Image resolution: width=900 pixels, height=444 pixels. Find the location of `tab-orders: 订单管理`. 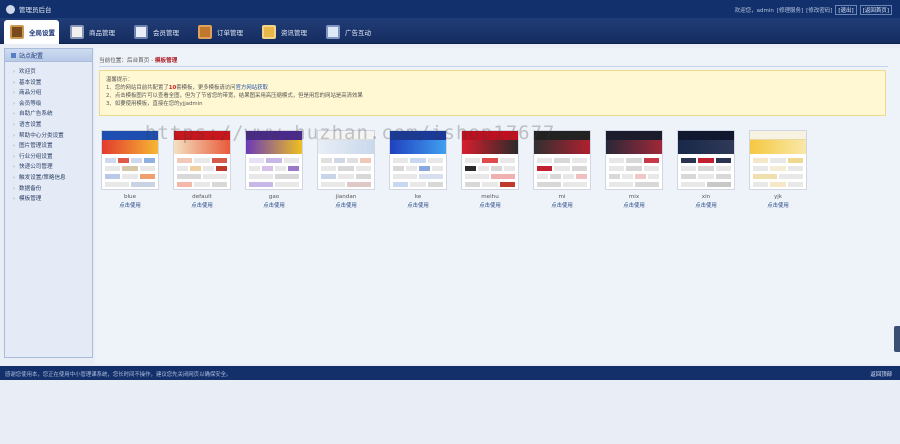

tab-orders: 订单管理 is located at coordinates (223, 32).